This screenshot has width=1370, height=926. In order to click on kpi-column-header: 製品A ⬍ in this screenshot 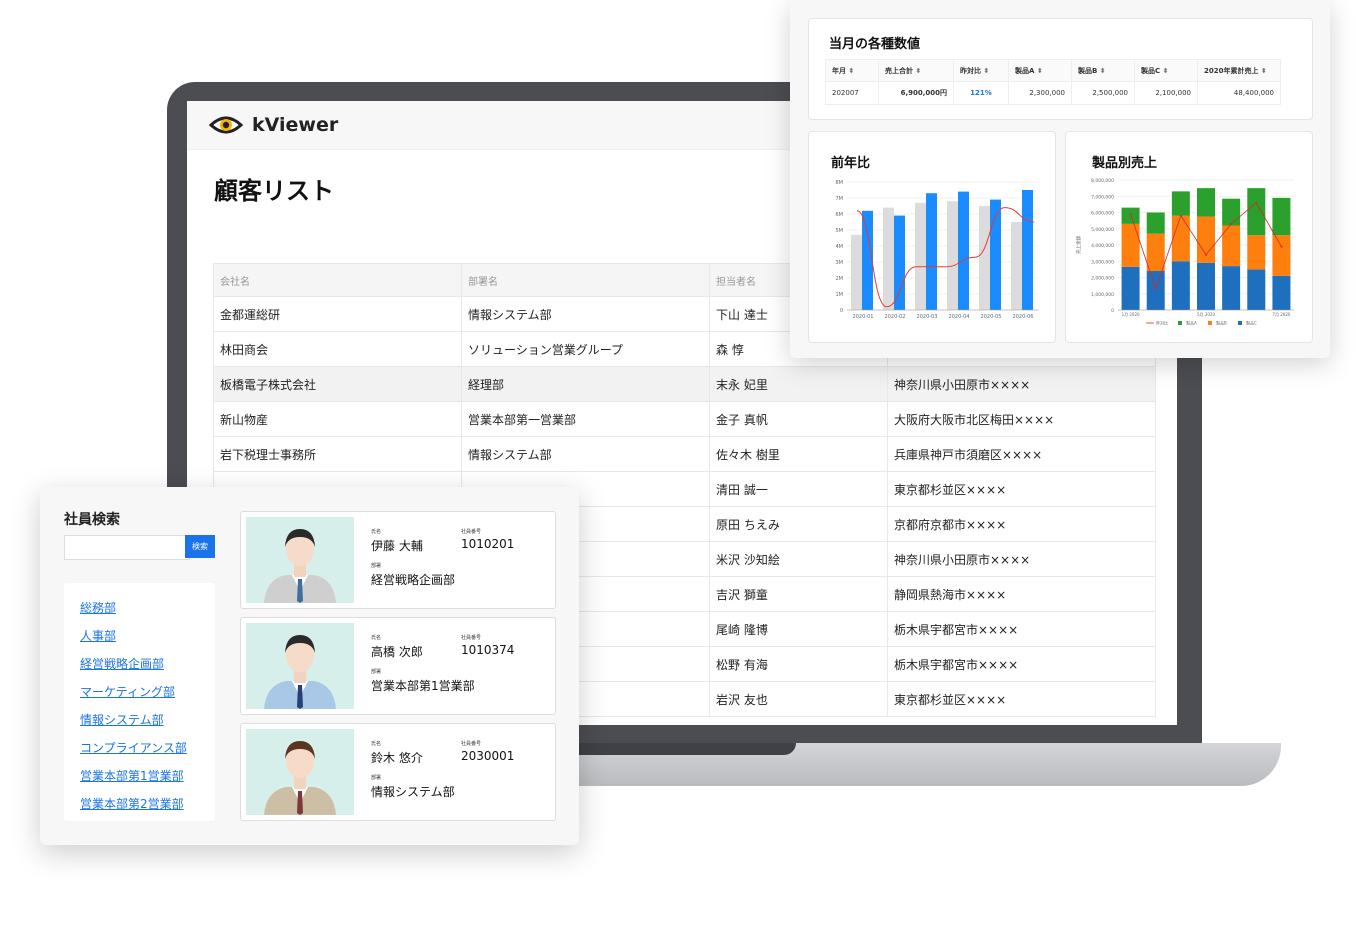, I will do `click(1040, 70)`.